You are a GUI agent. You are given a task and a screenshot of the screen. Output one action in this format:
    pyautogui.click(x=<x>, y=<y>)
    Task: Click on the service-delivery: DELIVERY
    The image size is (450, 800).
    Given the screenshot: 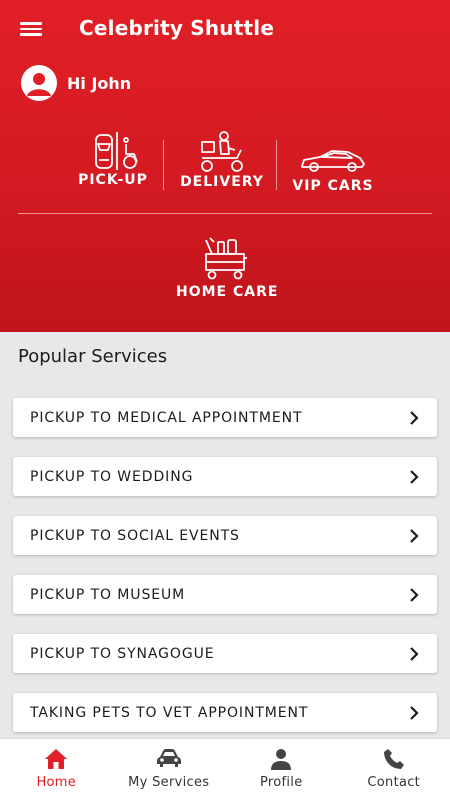 What is the action you would take?
    pyautogui.click(x=222, y=160)
    